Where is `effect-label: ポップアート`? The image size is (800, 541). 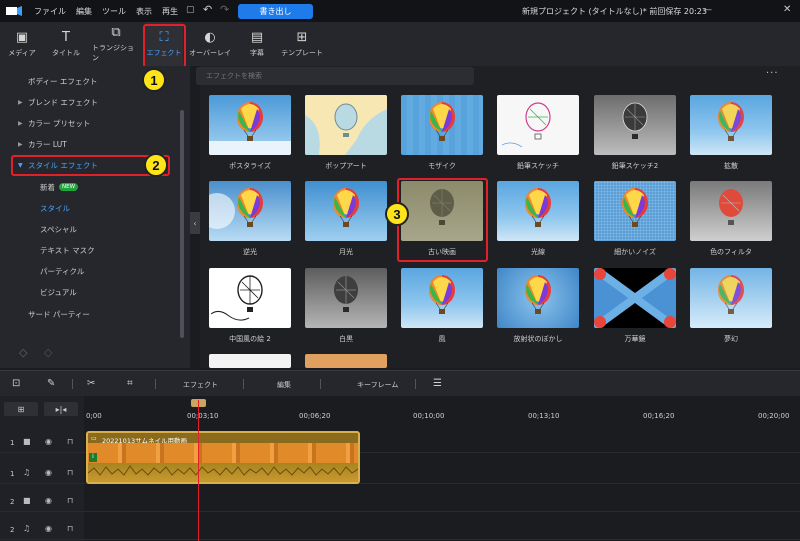
effect-label: ポップアート is located at coordinates (346, 166).